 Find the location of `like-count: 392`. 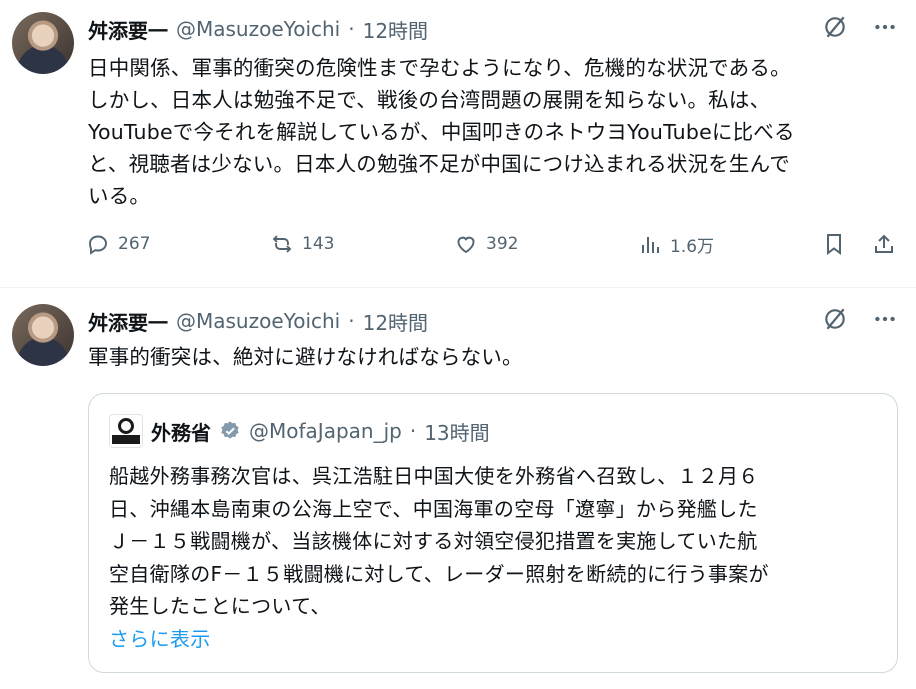

like-count: 392 is located at coordinates (502, 244).